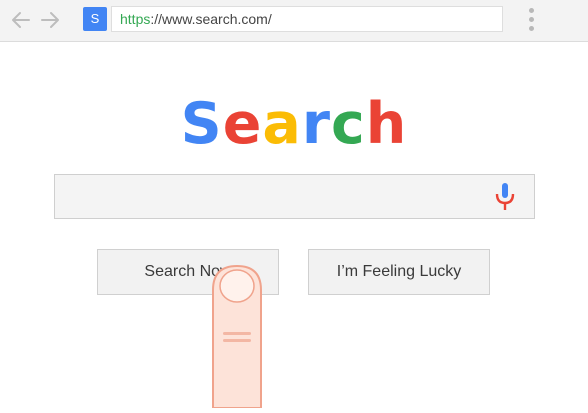 This screenshot has height=413, width=588. I want to click on search-box, so click(294, 196).